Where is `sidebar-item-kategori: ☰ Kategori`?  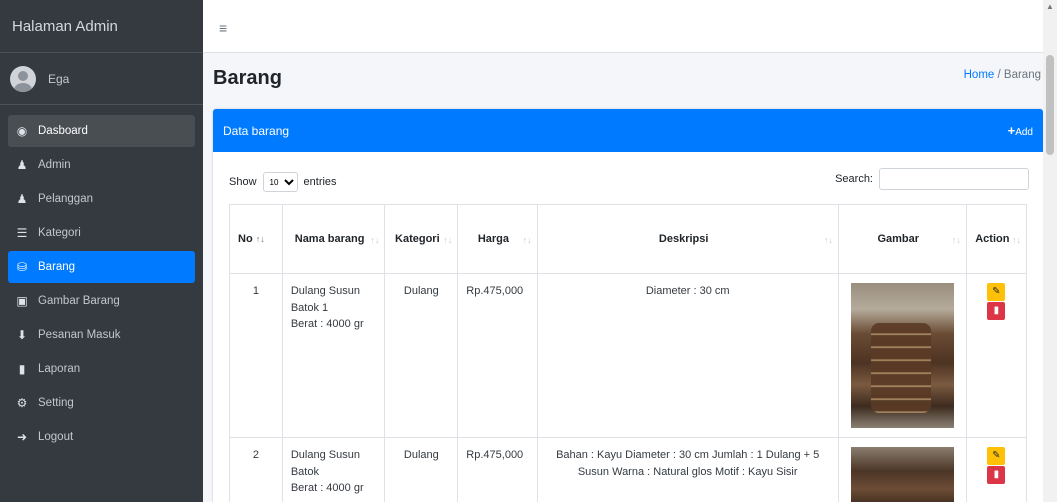
sidebar-item-kategori: ☰ Kategori is located at coordinates (101, 233).